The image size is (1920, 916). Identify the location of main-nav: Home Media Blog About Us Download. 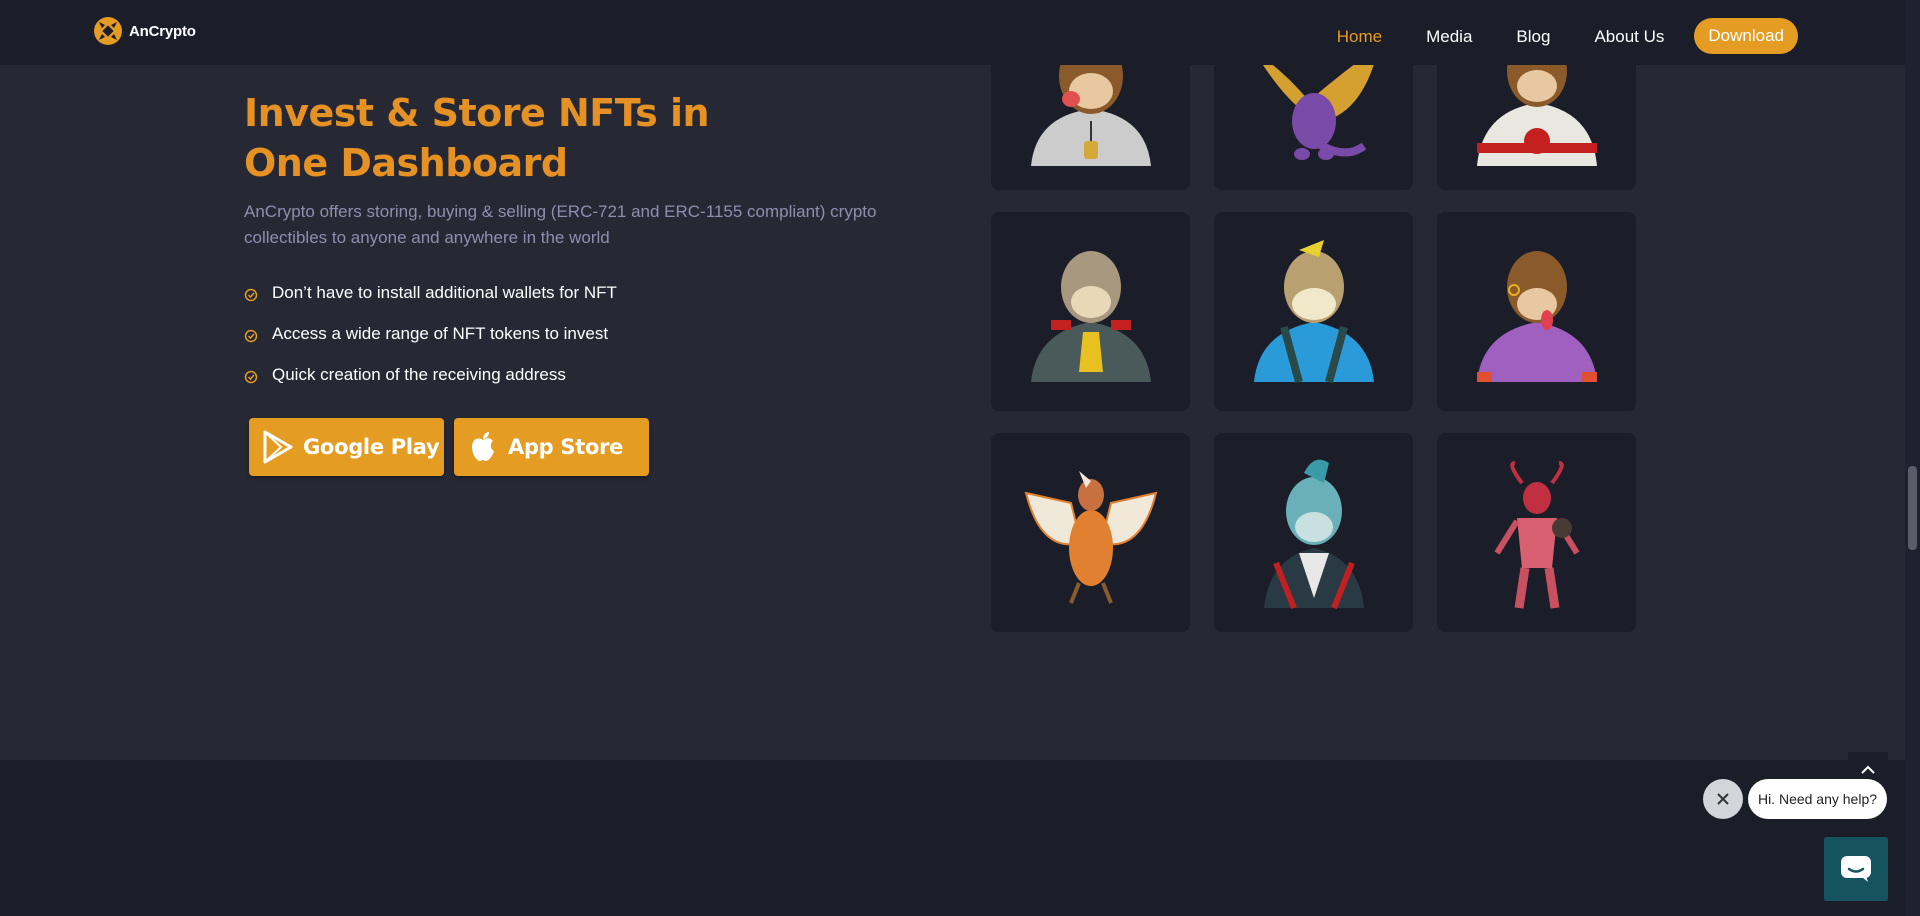
(1545, 36).